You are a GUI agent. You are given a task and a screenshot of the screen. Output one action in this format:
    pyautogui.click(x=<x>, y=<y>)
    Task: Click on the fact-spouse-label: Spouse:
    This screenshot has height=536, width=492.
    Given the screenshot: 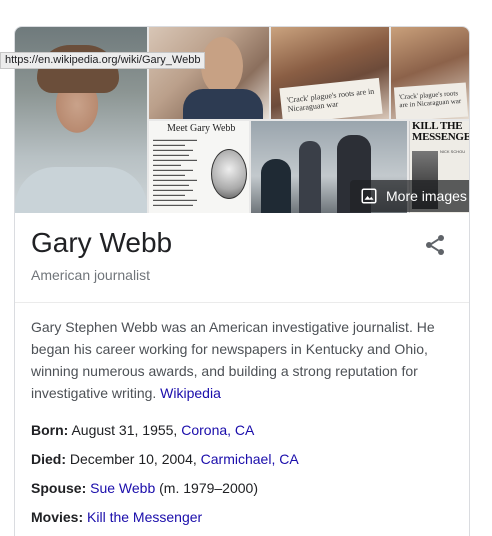 What is the action you would take?
    pyautogui.click(x=59, y=488)
    